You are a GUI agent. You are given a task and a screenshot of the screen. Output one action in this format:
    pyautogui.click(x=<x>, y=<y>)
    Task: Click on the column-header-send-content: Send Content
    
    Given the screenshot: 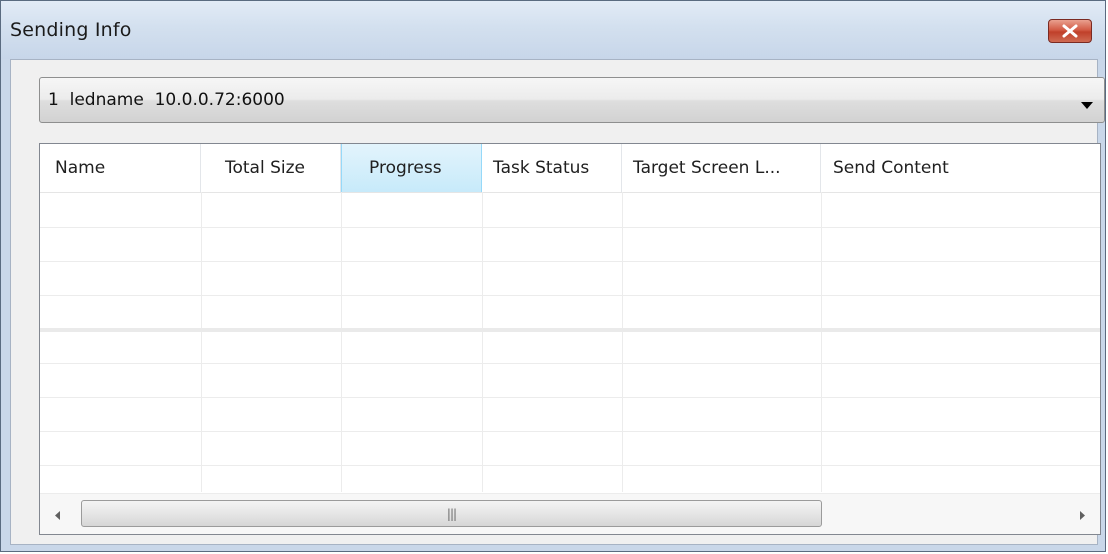 What is the action you would take?
    pyautogui.click(x=960, y=168)
    